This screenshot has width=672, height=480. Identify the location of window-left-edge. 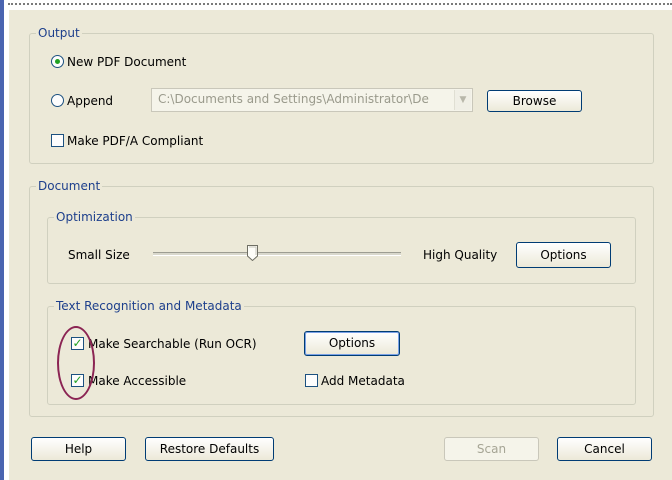
(2, 240).